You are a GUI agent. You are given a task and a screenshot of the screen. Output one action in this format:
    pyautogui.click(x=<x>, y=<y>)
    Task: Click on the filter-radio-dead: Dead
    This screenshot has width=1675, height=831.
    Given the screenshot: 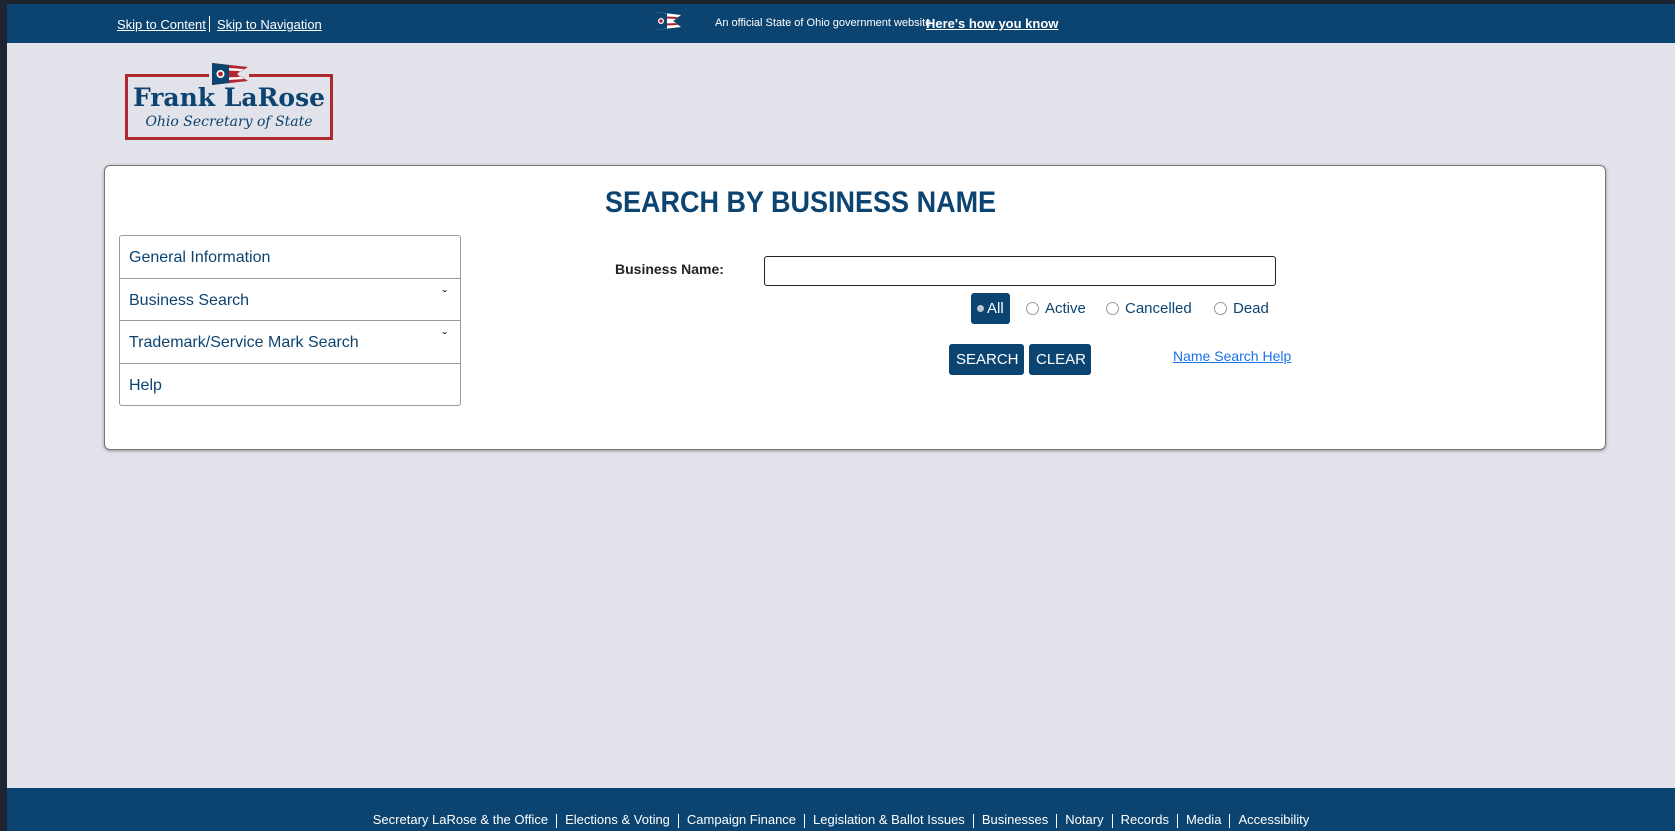 What is the action you would take?
    pyautogui.click(x=1241, y=308)
    